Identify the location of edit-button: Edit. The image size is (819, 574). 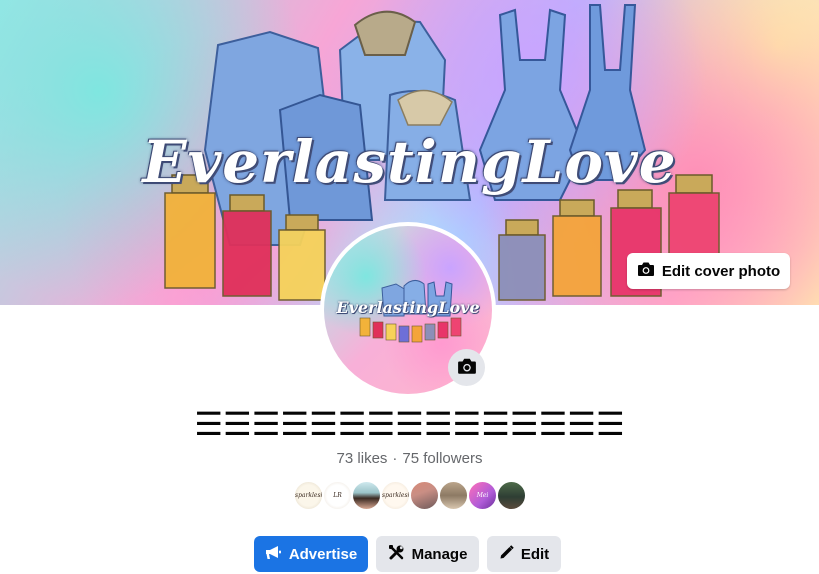
(524, 554).